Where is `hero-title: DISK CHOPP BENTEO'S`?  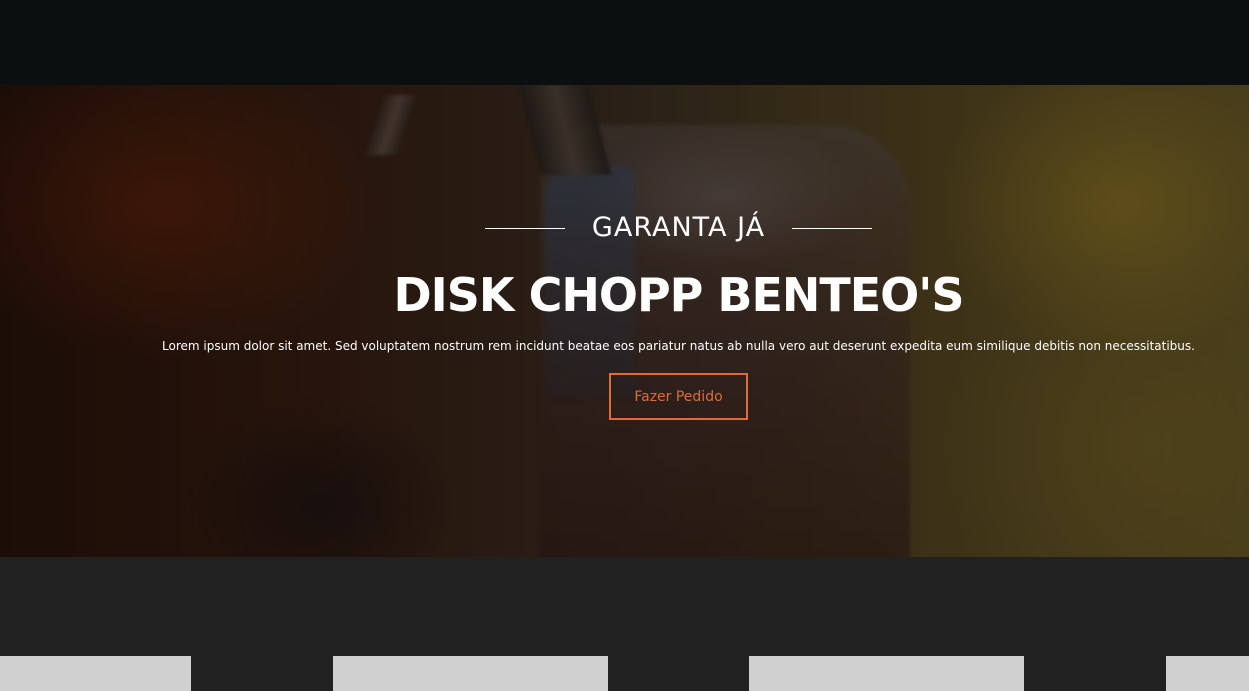 hero-title: DISK CHOPP BENTEO'S is located at coordinates (679, 295).